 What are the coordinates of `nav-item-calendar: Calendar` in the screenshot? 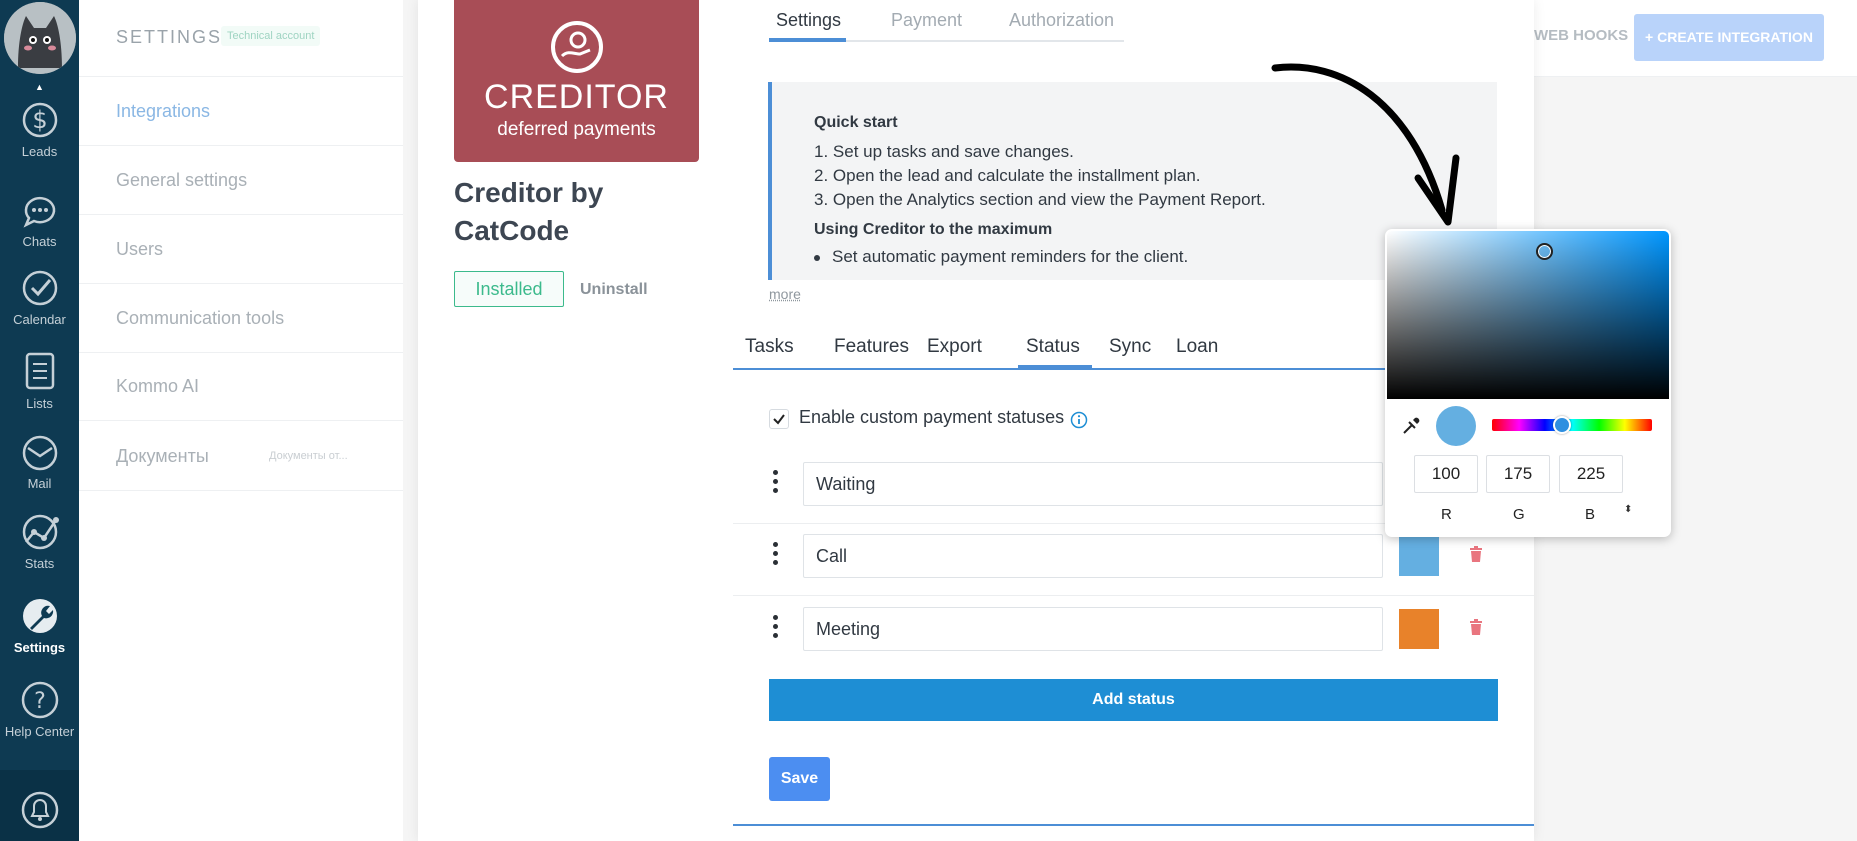 It's located at (39, 297).